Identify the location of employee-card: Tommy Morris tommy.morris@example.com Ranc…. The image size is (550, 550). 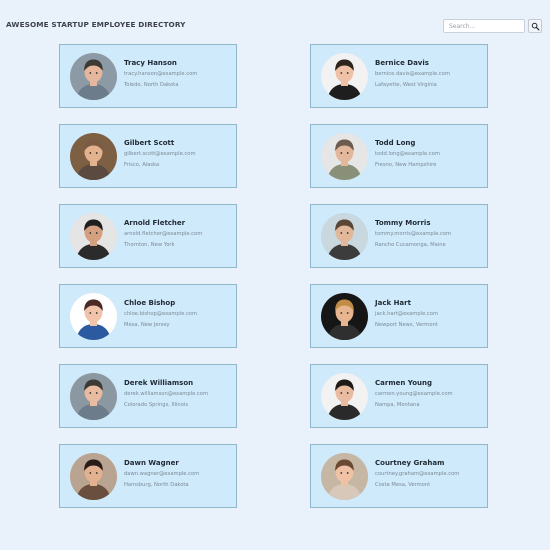
(399, 236).